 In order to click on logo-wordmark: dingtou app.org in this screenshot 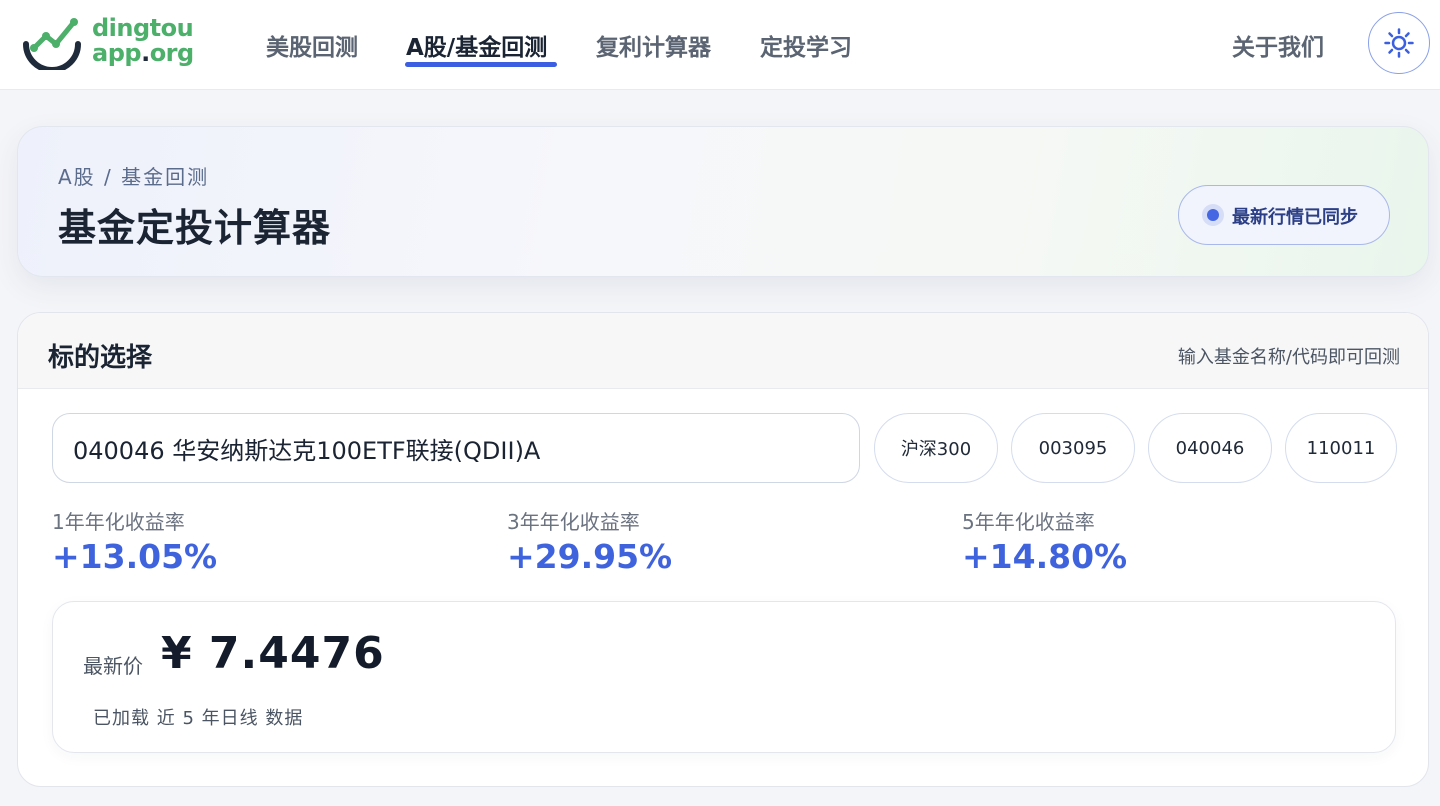, I will do `click(143, 41)`.